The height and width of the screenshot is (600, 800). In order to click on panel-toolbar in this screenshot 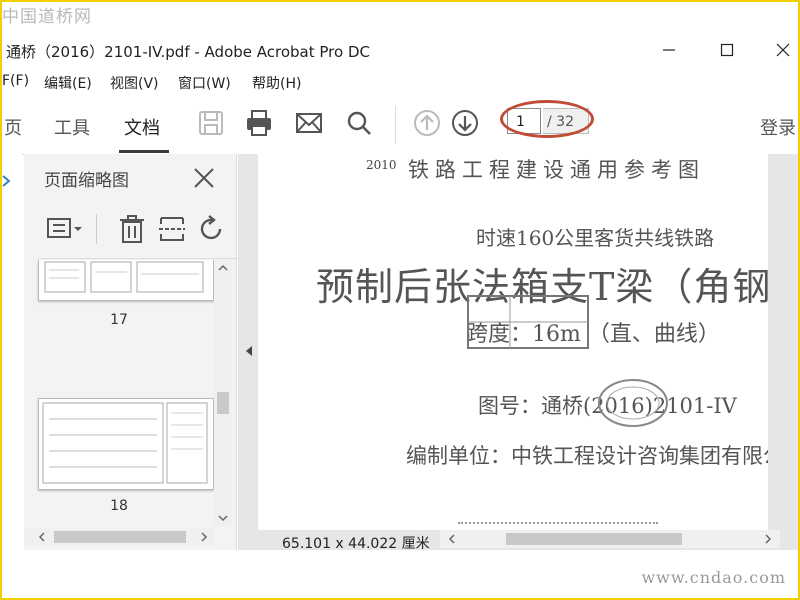, I will do `click(138, 231)`.